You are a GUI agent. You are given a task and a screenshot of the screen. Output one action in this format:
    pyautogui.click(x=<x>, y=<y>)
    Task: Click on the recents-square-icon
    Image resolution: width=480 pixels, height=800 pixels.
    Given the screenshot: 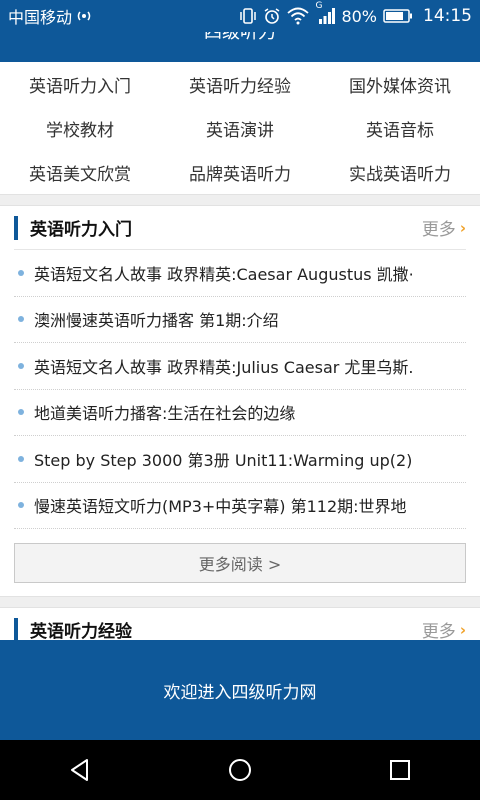 What is the action you would take?
    pyautogui.click(x=400, y=770)
    